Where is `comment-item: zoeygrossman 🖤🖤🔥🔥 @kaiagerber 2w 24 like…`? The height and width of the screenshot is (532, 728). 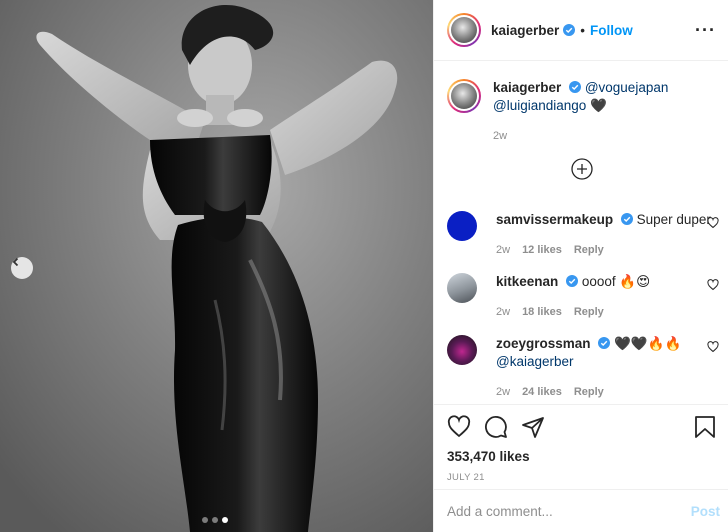 comment-item: zoeygrossman 🖤🖤🔥🔥 @kaiagerber 2w 24 like… is located at coordinates (583, 368).